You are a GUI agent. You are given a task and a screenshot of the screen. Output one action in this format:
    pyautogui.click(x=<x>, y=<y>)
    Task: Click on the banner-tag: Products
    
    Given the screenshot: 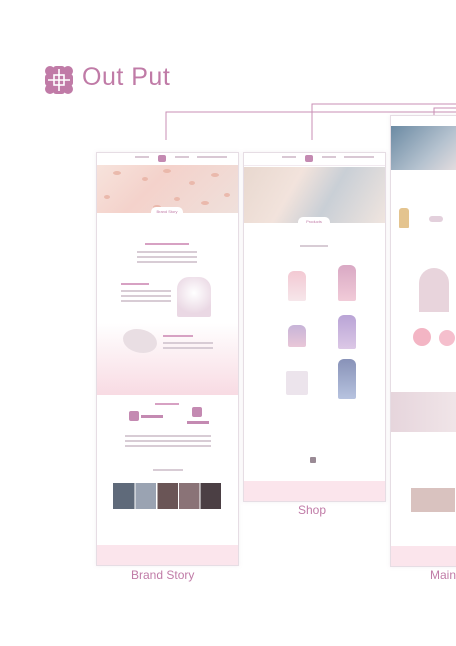 What is the action you would take?
    pyautogui.click(x=314, y=222)
    